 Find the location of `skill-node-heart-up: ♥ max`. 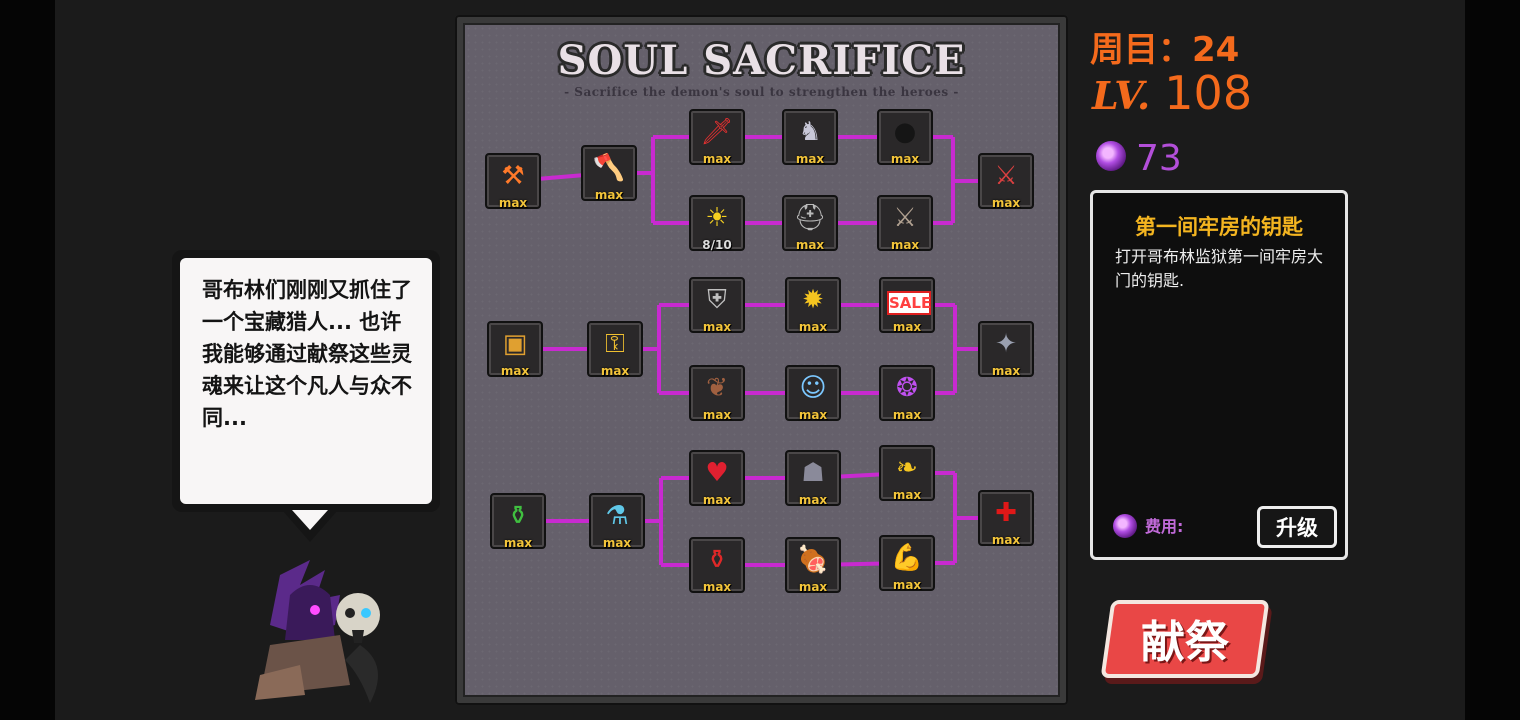

skill-node-heart-up: ♥ max is located at coordinates (717, 478).